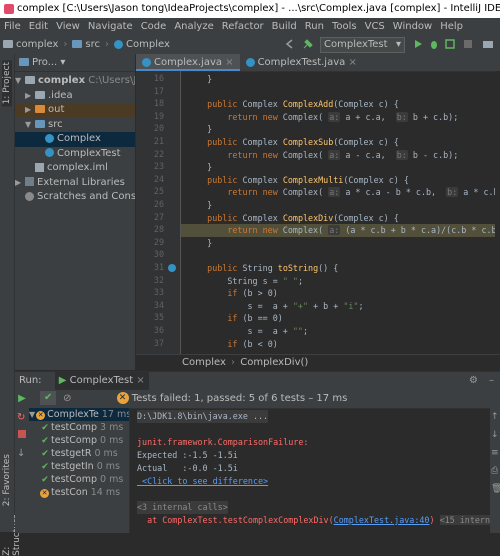 The image size is (500, 556). Describe the element at coordinates (9, 9) in the screenshot. I see `intellij-icon` at that location.